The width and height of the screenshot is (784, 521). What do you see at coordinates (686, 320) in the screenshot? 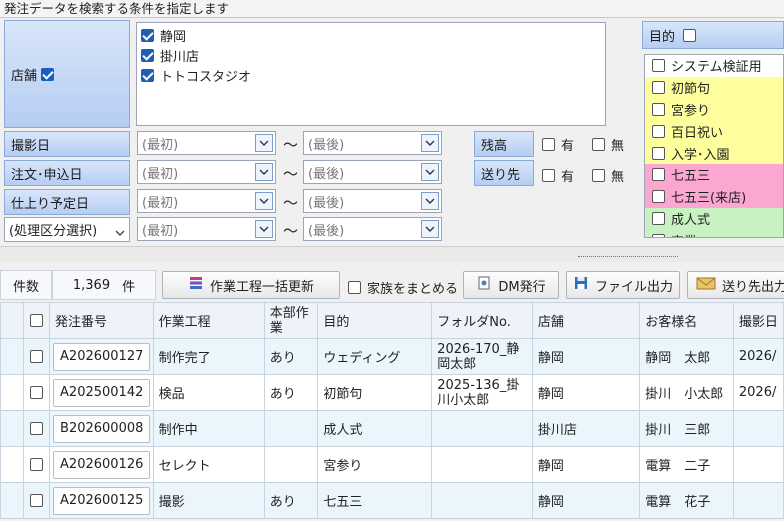
I see `column-header: お客様名` at bounding box center [686, 320].